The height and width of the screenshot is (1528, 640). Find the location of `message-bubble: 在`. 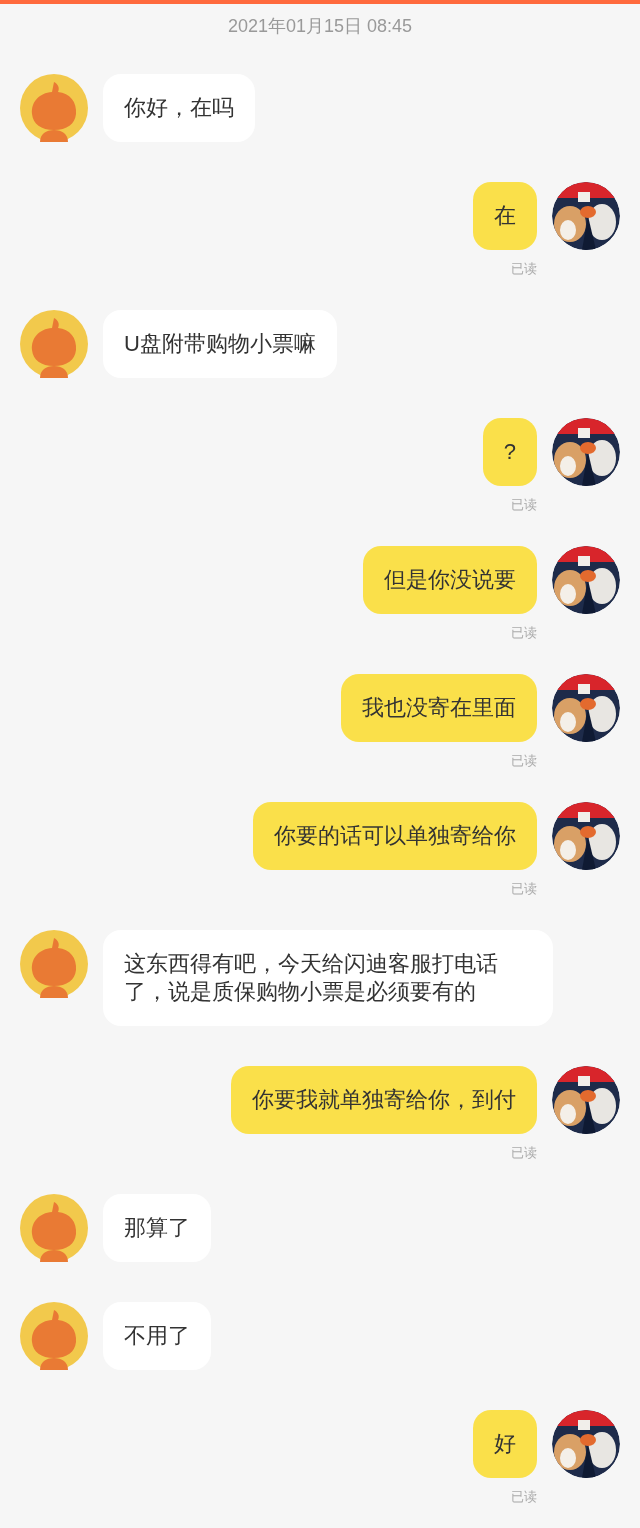

message-bubble: 在 is located at coordinates (505, 216).